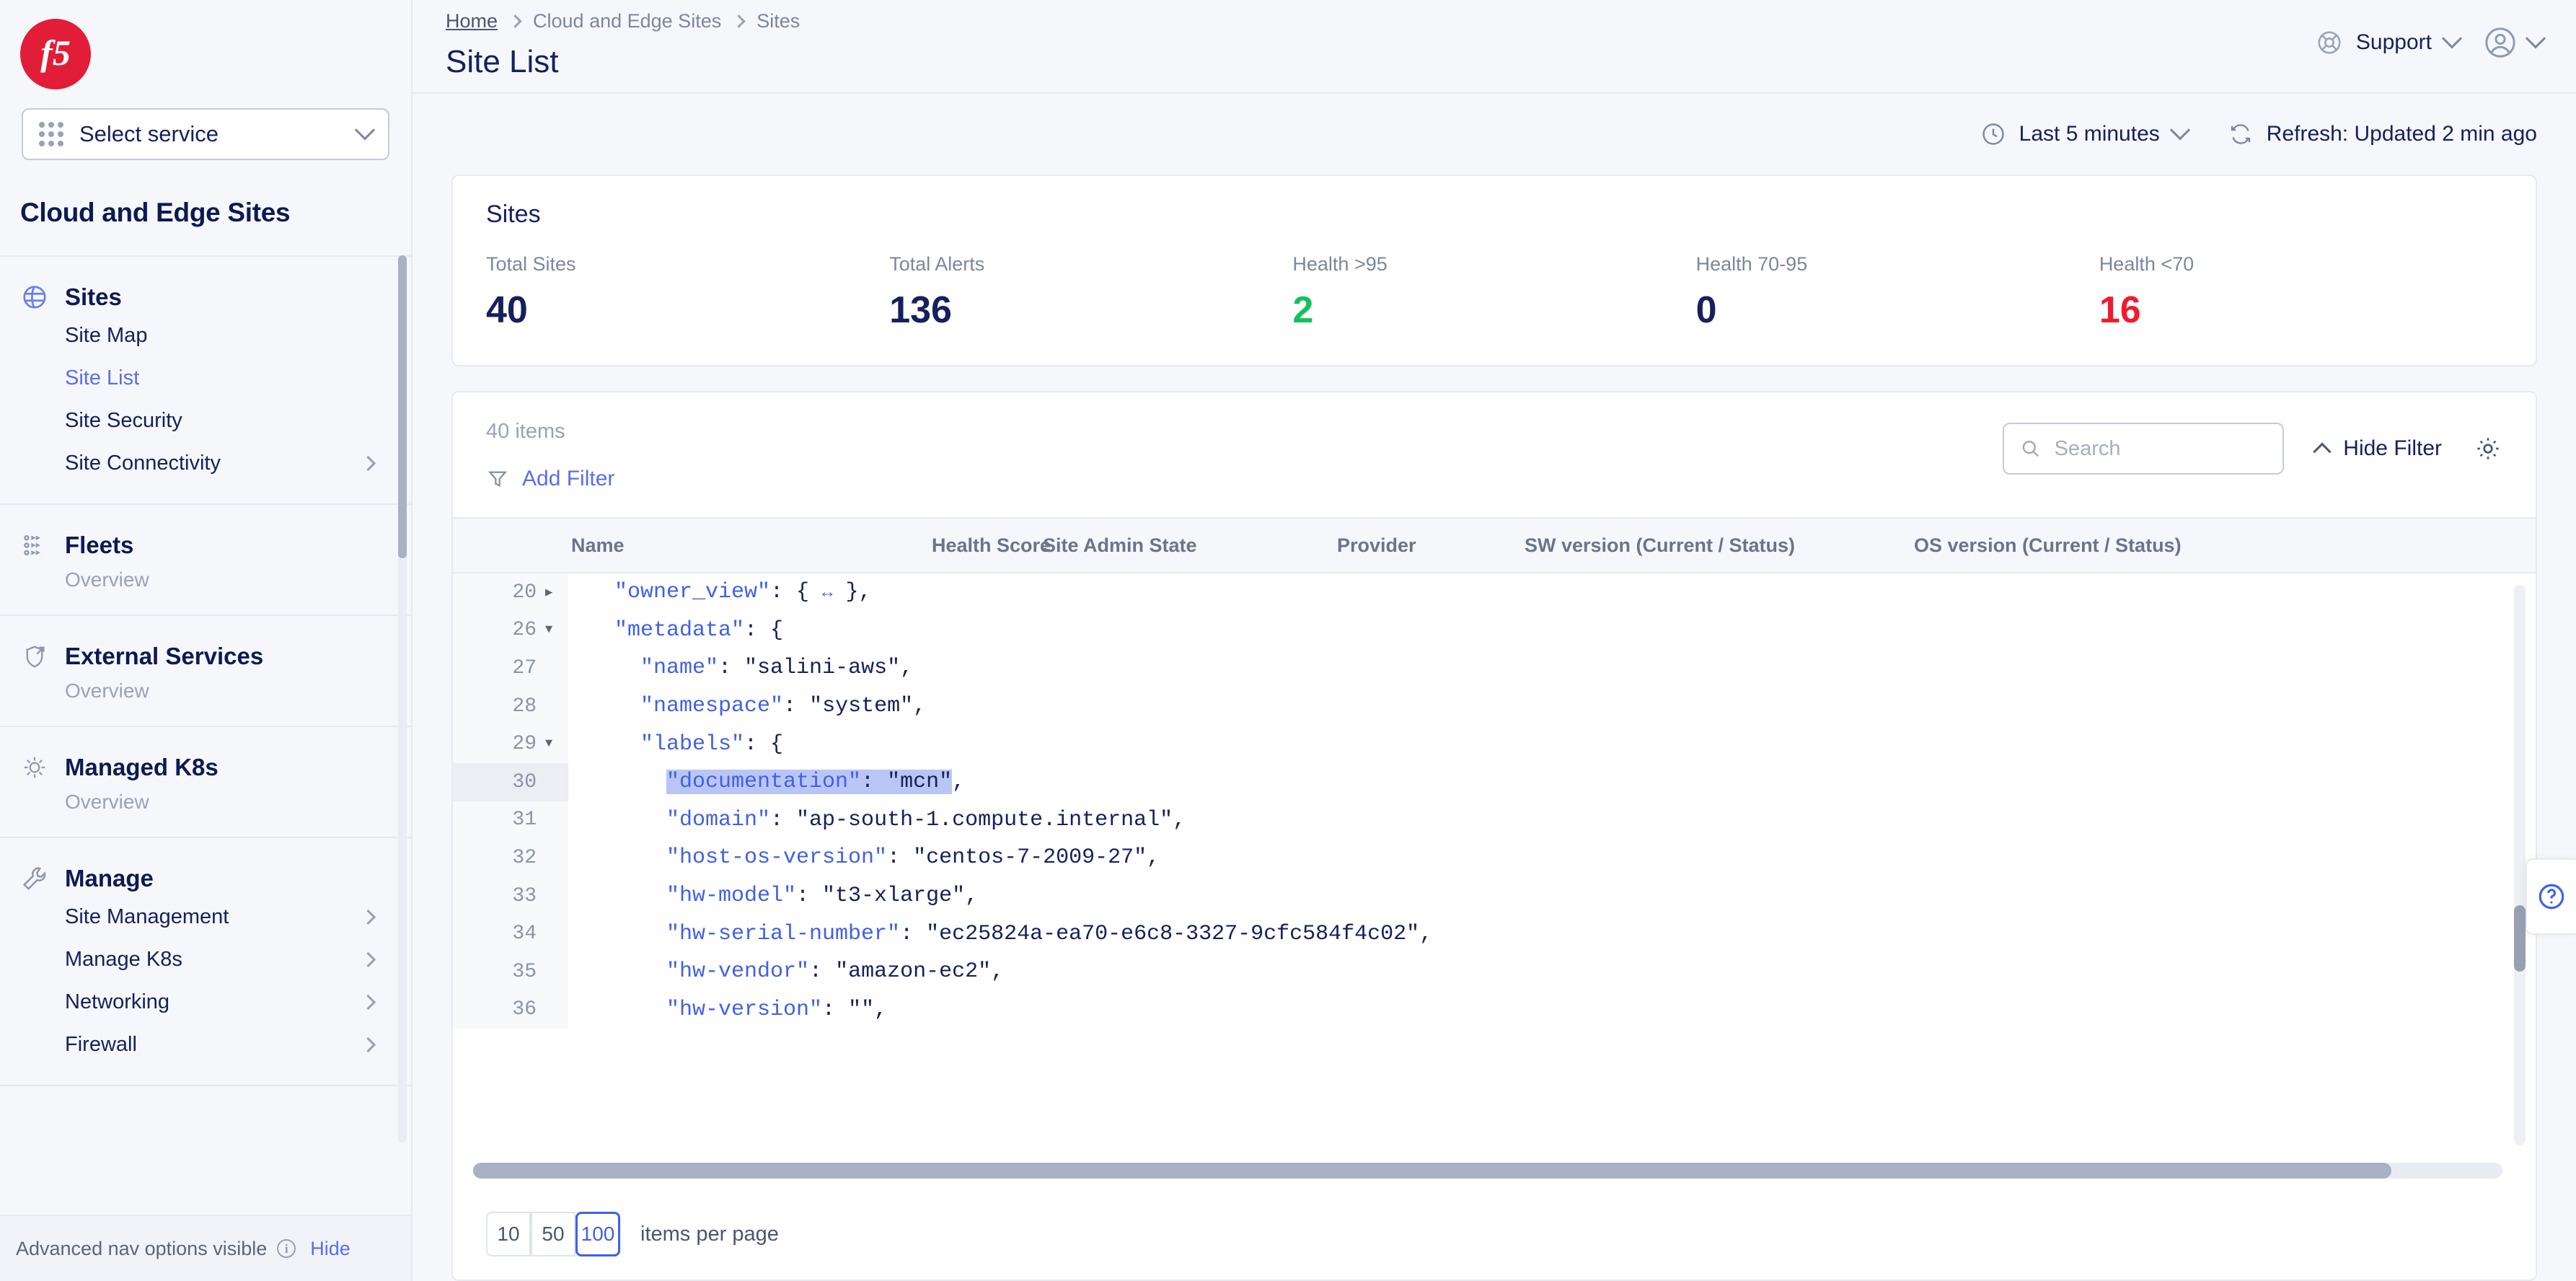 Image resolution: width=2576 pixels, height=1281 pixels. I want to click on refresh-button: Refresh: Updated 2 min ago, so click(2382, 134).